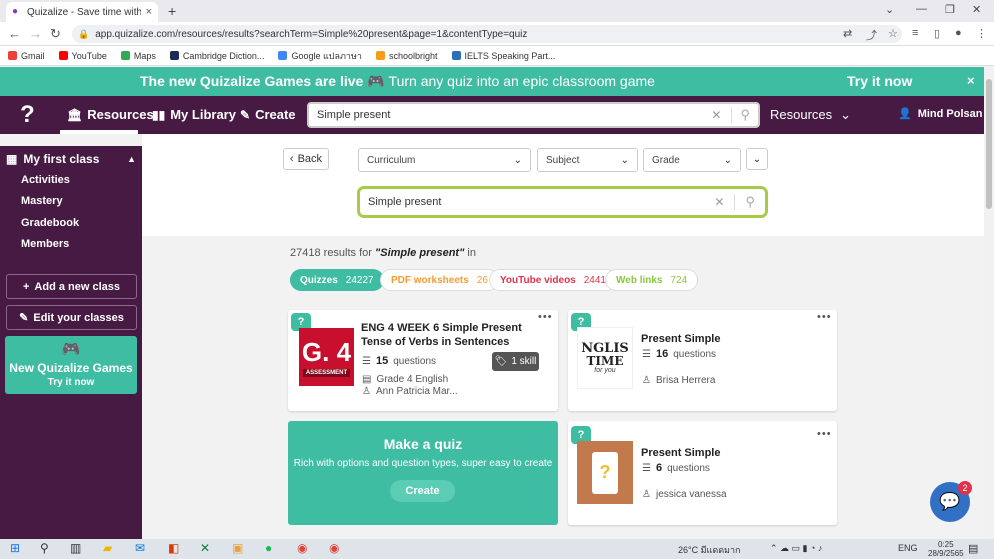  Describe the element at coordinates (75, 114) in the screenshot. I see `bank-icon: 🏛` at that location.